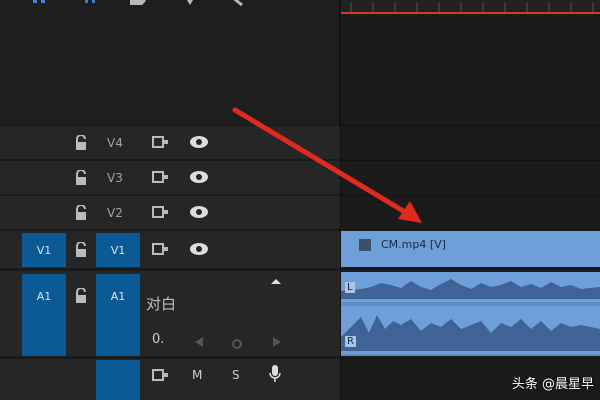  I want to click on track-name: 对白, so click(161, 304).